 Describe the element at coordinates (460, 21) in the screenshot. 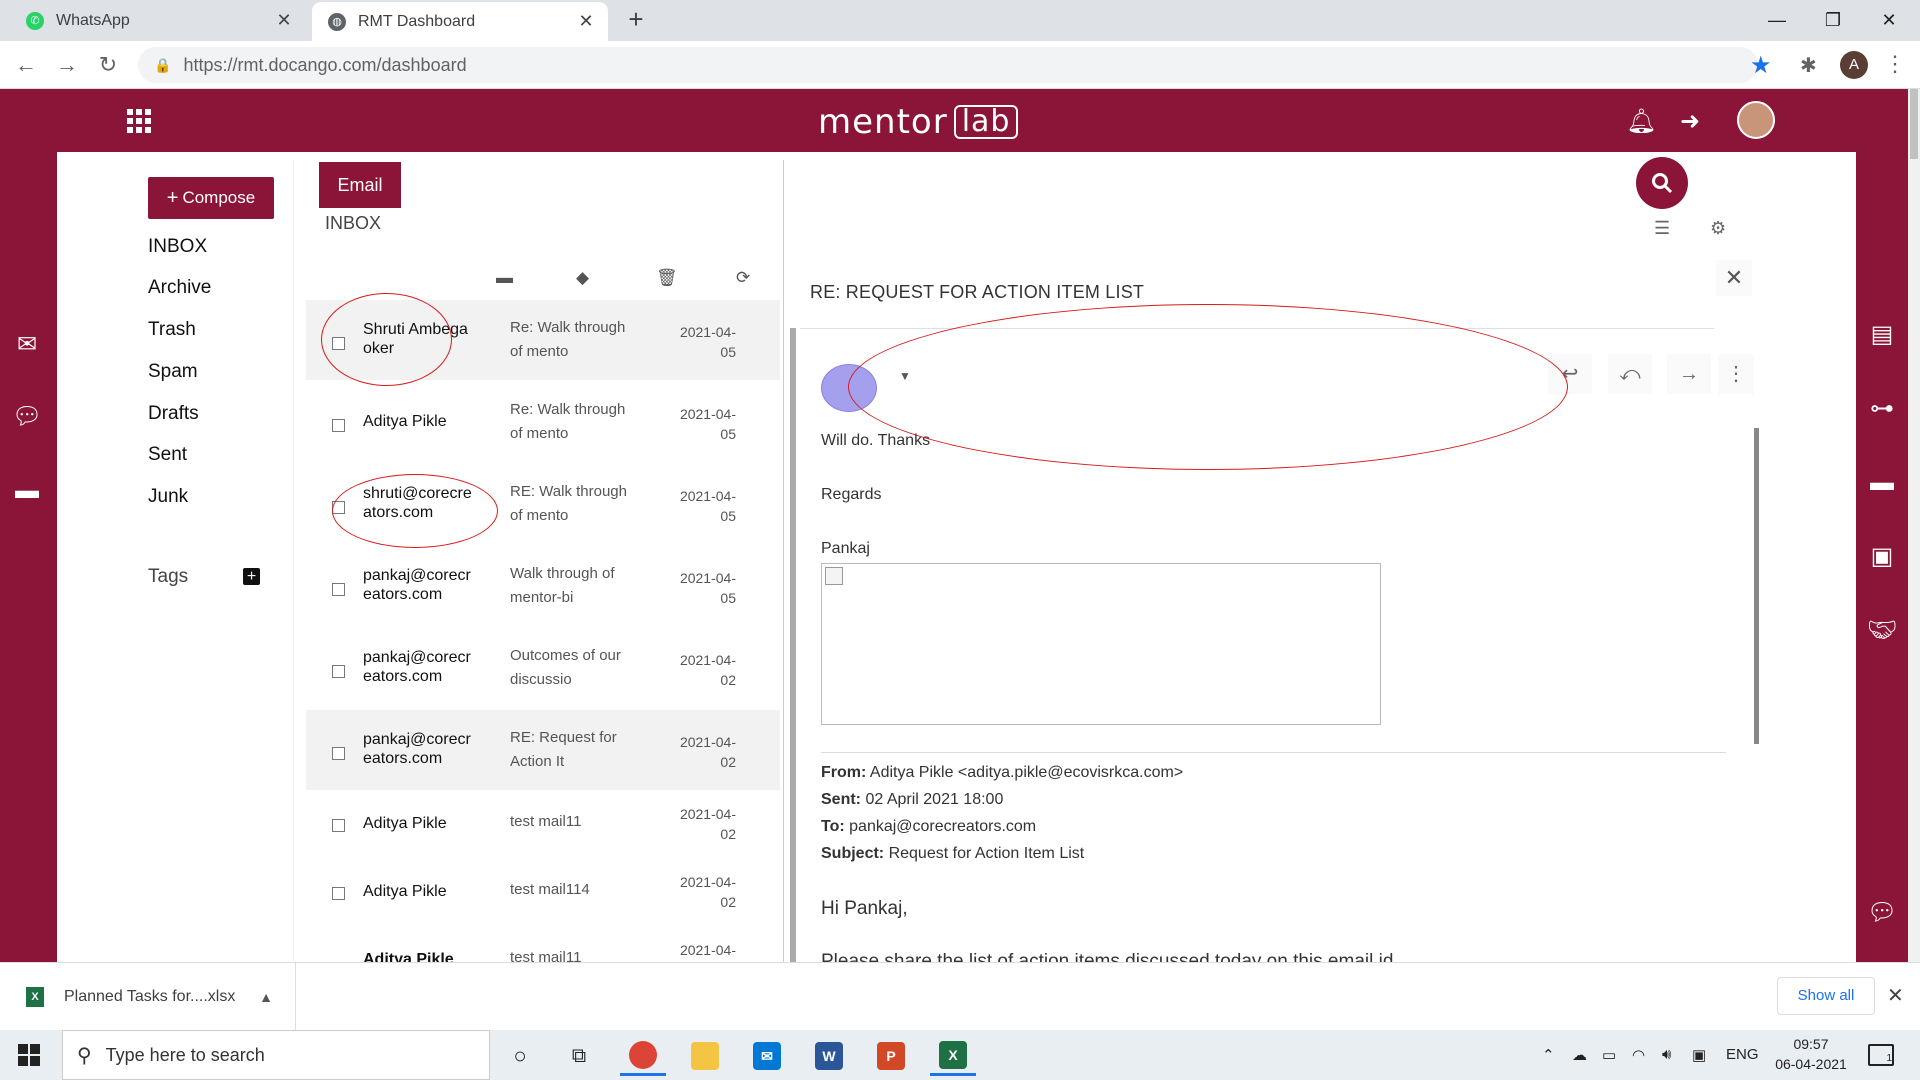

I see `tab-rmt-dashboard: ◍ RMT Dashboard ✕` at that location.